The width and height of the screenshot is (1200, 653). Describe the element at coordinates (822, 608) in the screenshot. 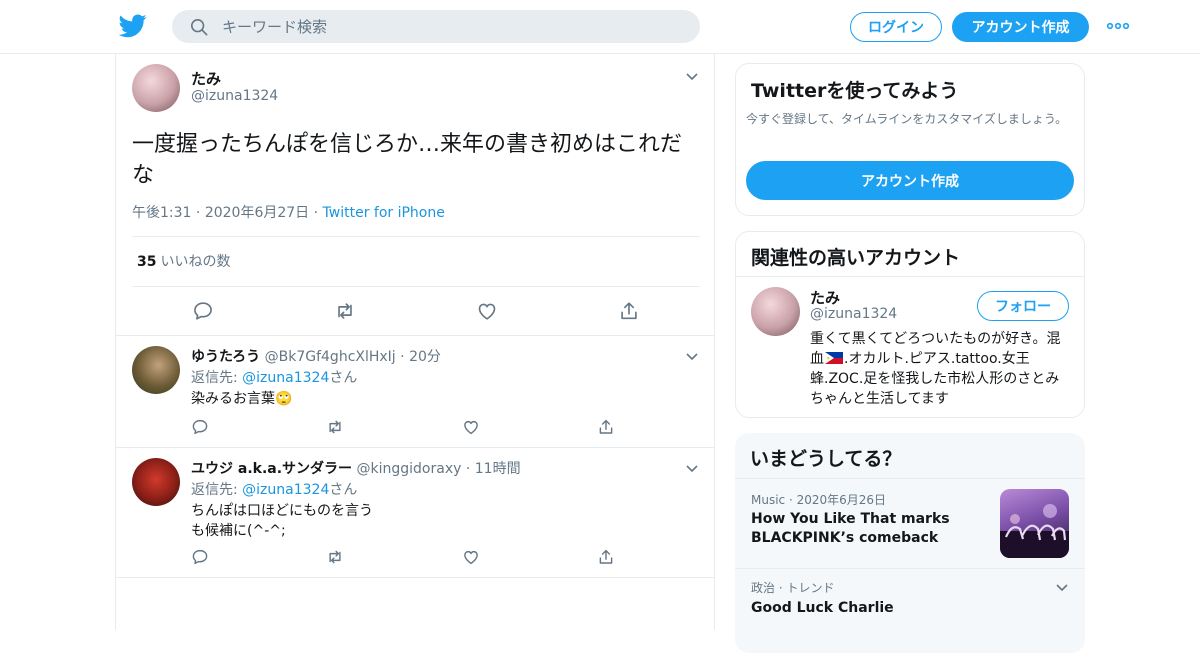

I see `trend-title: Good Luck Charlie` at that location.